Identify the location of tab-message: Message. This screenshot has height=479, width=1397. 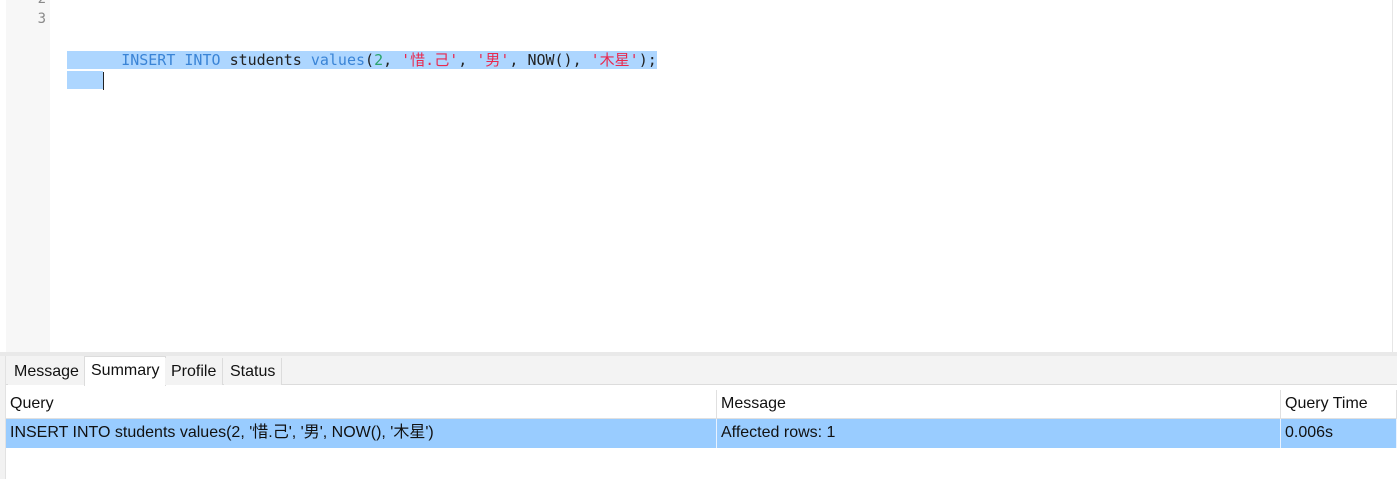
(47, 371).